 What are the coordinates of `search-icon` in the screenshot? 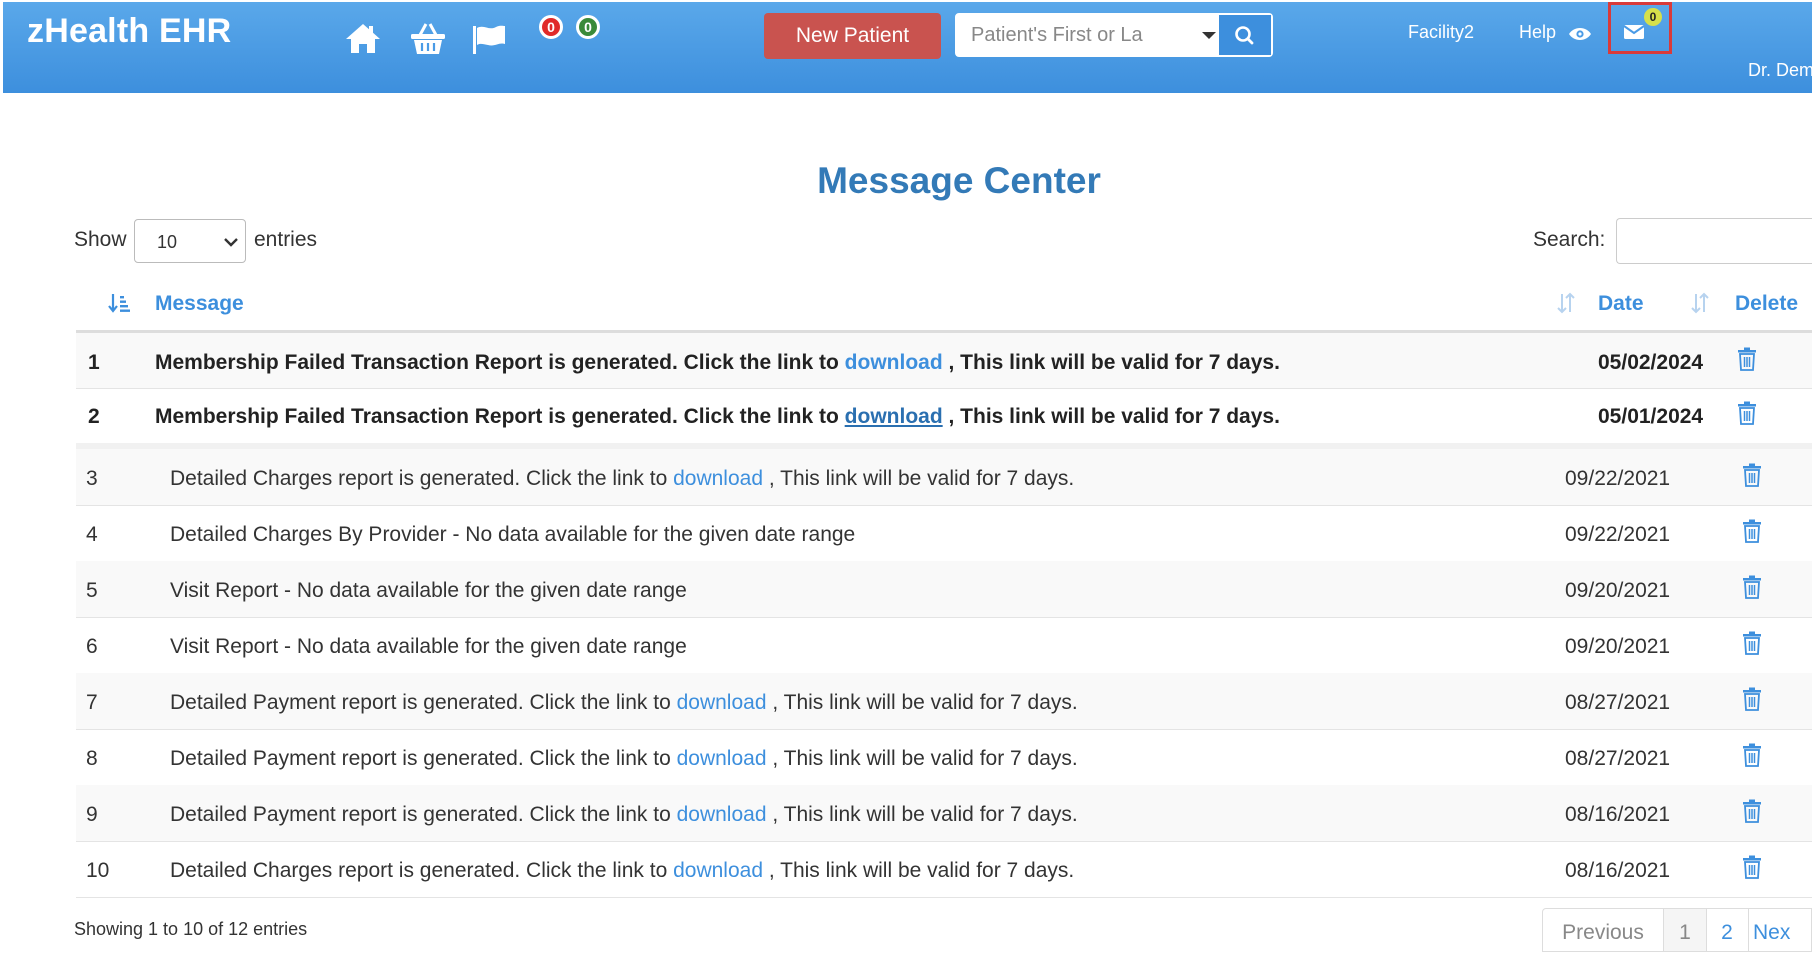 It's located at (1244, 35).